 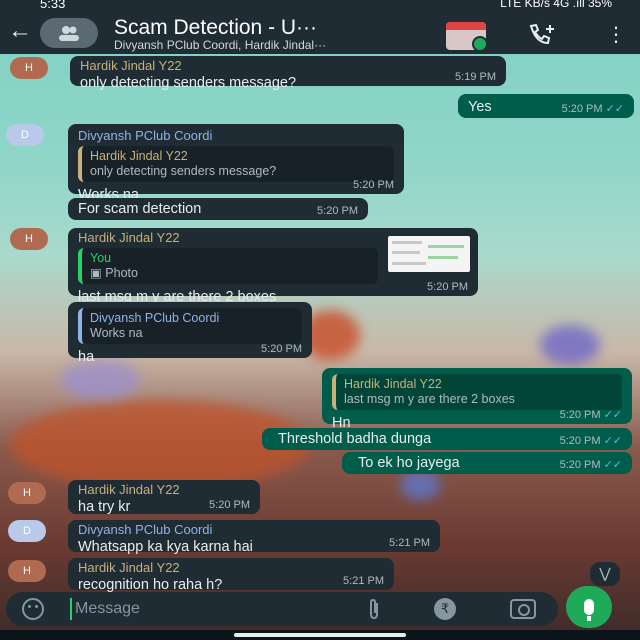 What do you see at coordinates (155, 318) in the screenshot?
I see `quoted-sender: Divyansh PClub Coordi` at bounding box center [155, 318].